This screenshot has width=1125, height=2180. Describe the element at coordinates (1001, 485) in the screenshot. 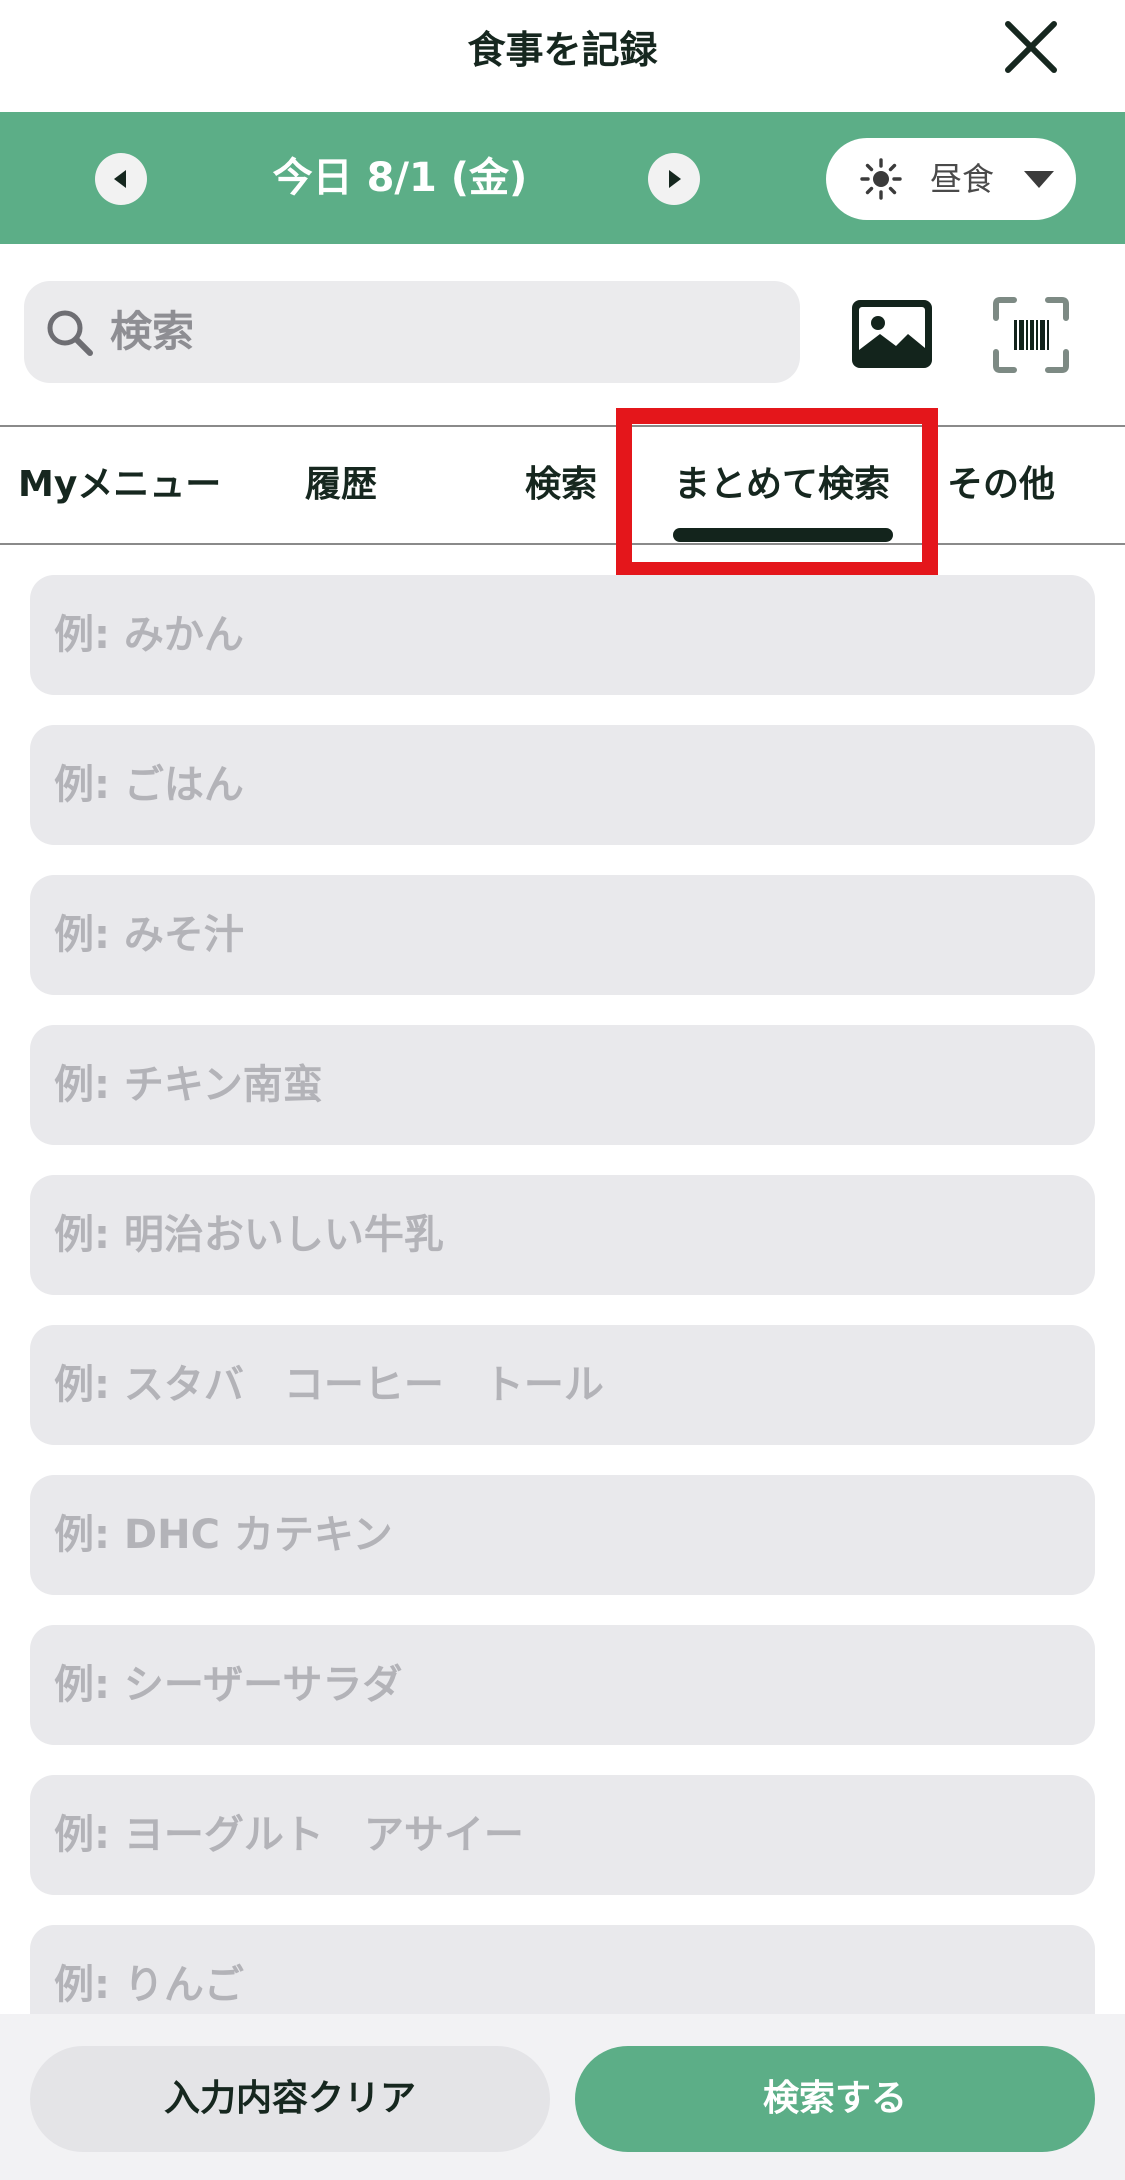

I see `tab-other: その他` at that location.